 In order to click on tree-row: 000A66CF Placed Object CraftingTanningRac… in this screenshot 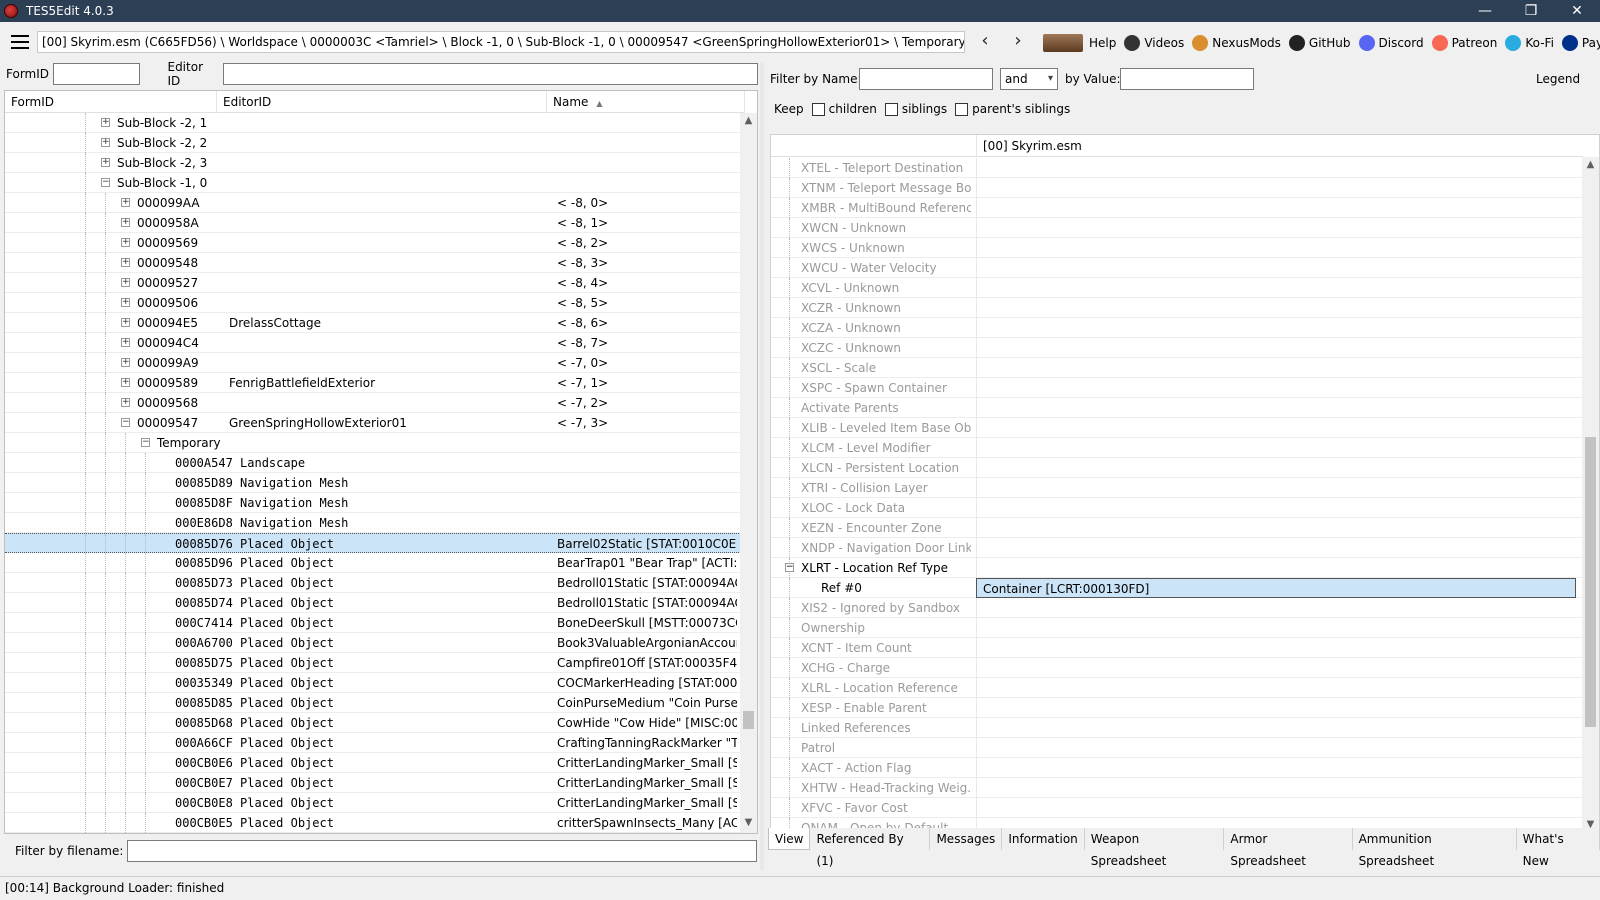, I will do `click(373, 743)`.